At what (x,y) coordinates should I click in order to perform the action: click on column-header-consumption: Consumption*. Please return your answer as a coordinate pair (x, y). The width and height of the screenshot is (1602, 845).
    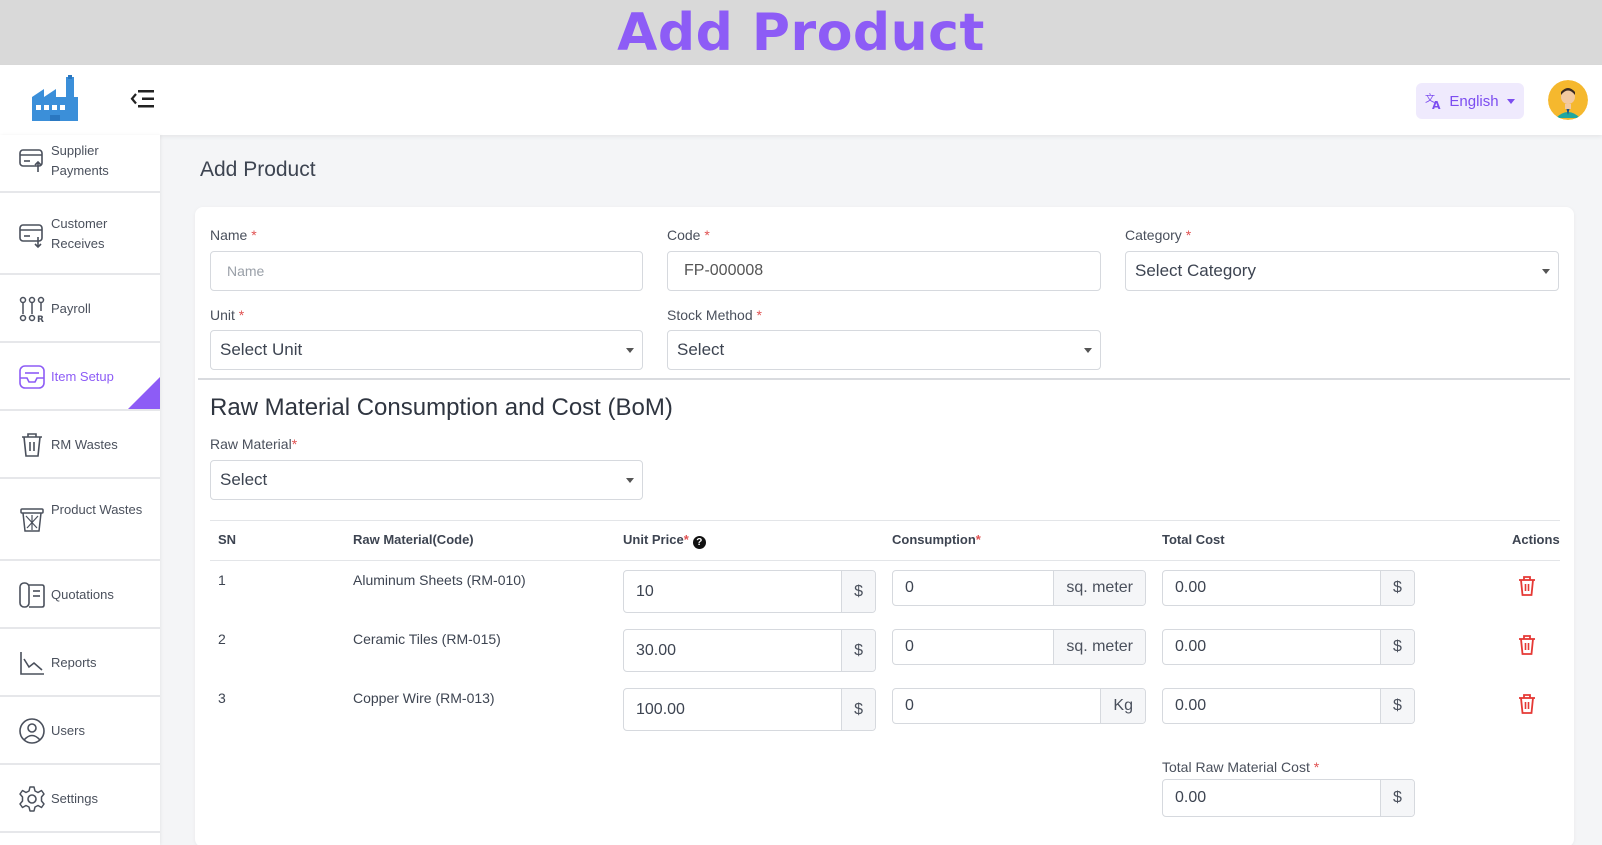
    Looking at the image, I should click on (936, 539).